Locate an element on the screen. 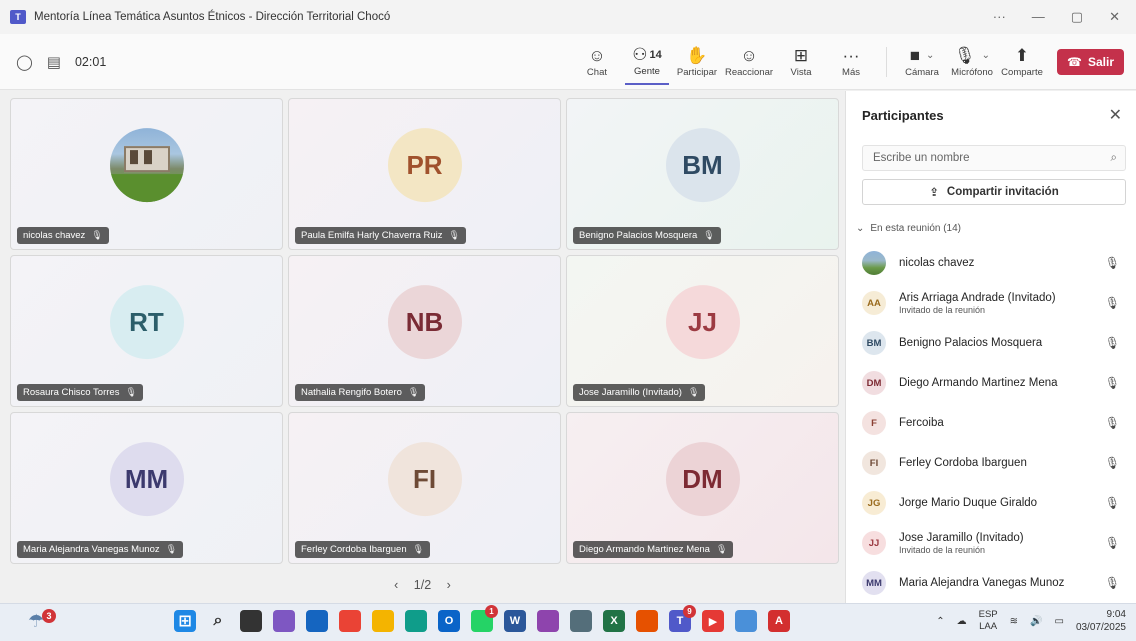 The height and width of the screenshot is (641, 1136). task-view-icon is located at coordinates (251, 621).